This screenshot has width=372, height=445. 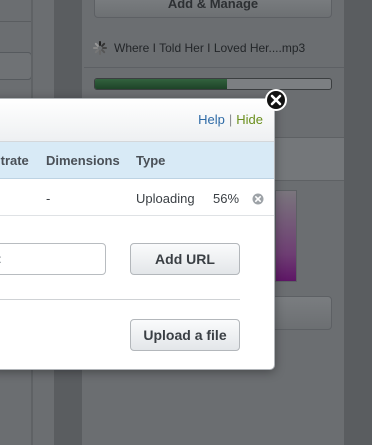 What do you see at coordinates (14, 160) in the screenshot?
I see `column-header-bitrate: itrate` at bounding box center [14, 160].